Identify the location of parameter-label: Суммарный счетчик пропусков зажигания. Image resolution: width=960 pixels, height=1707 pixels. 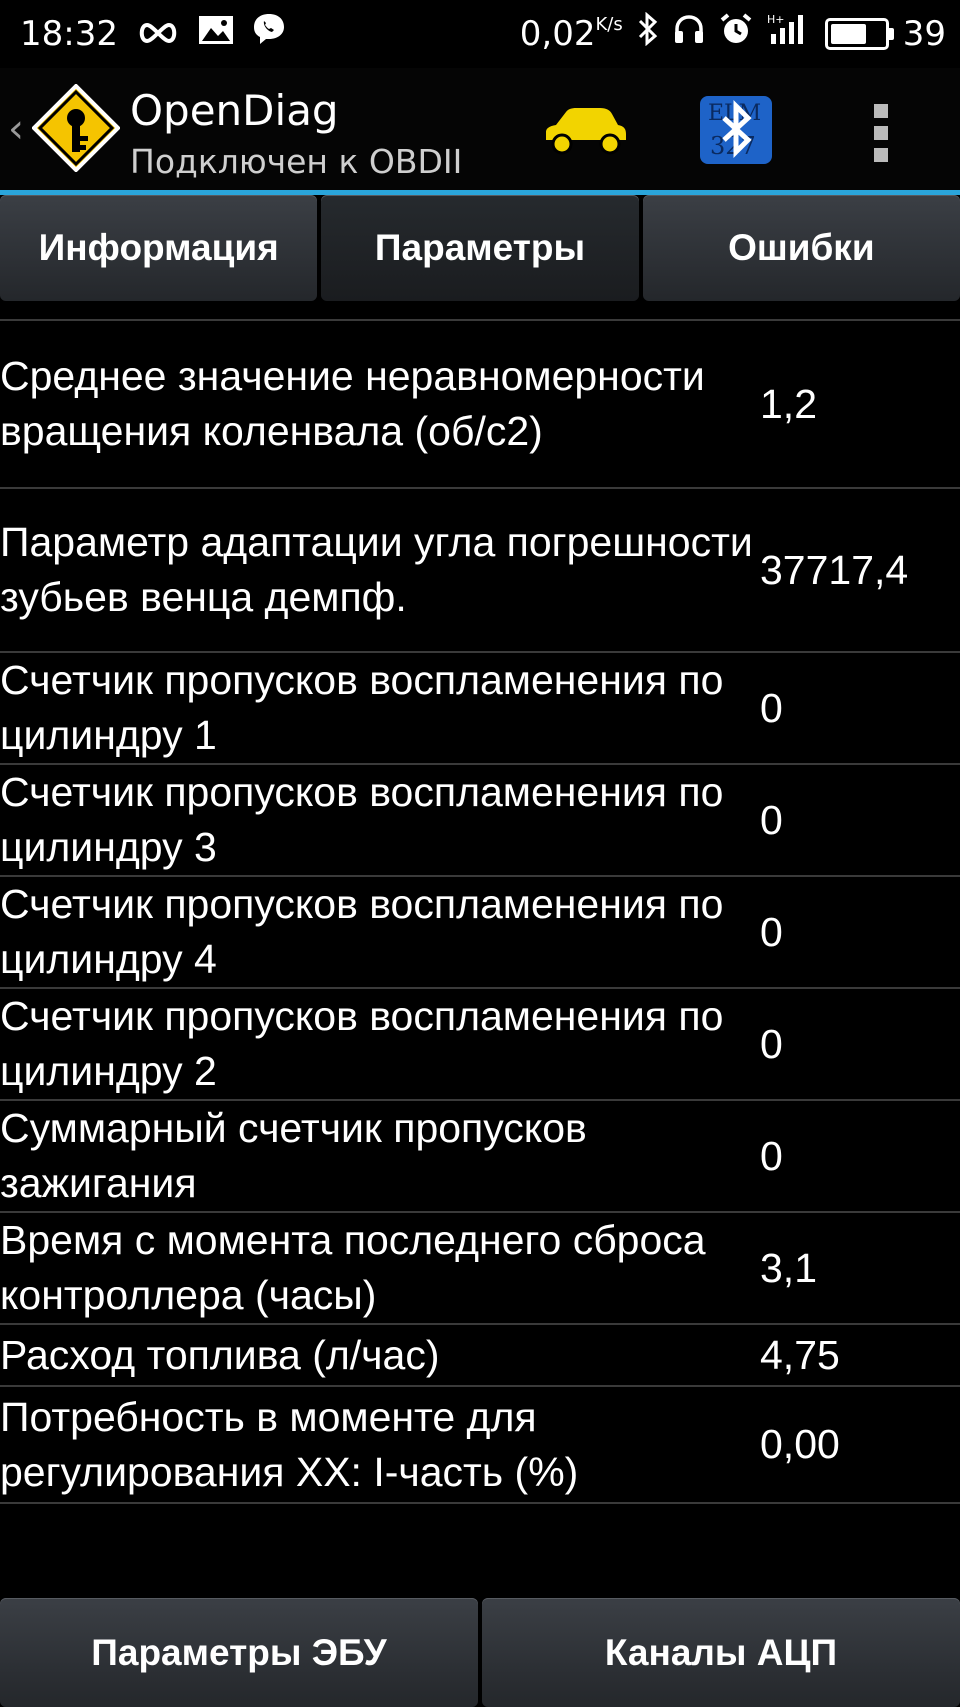
(293, 1155).